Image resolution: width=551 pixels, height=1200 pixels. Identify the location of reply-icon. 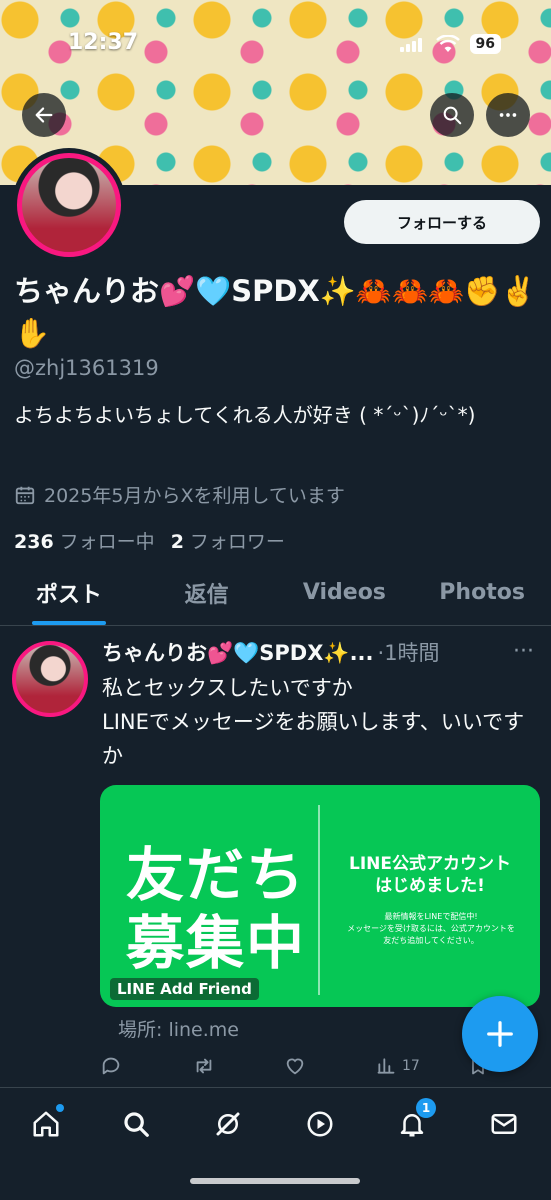
(111, 1066).